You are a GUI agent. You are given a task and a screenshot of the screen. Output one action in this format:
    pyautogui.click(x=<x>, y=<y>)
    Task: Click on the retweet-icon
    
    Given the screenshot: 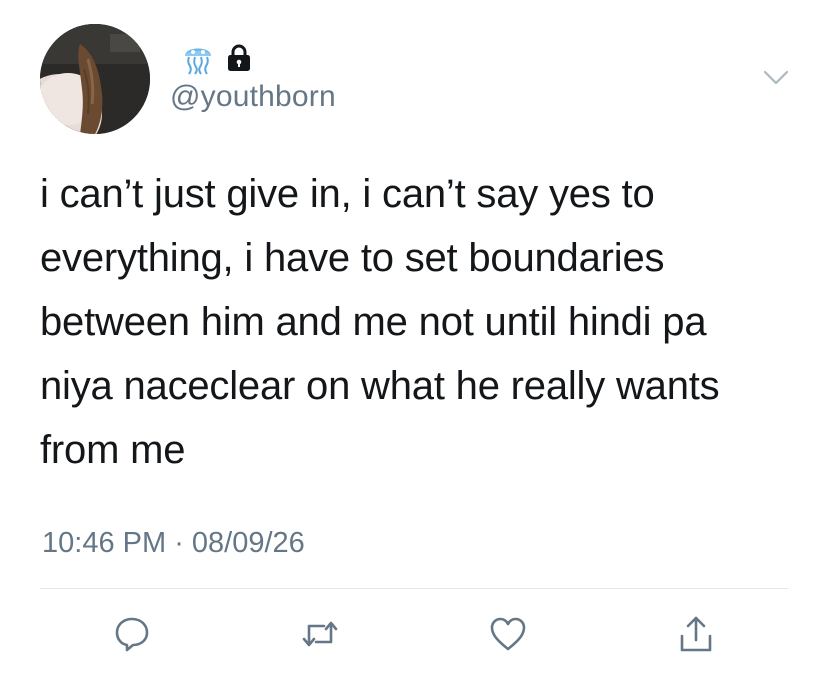 What is the action you would take?
    pyautogui.click(x=320, y=634)
    